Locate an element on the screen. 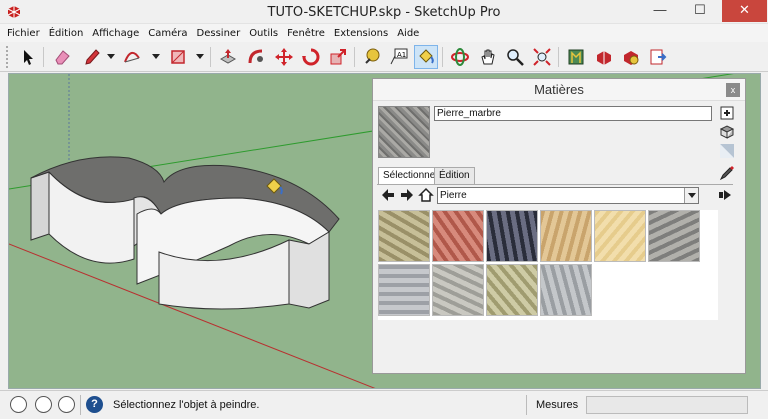 Image resolution: width=768 pixels, height=419 pixels. library-select-value: Pierre is located at coordinates (453, 195).